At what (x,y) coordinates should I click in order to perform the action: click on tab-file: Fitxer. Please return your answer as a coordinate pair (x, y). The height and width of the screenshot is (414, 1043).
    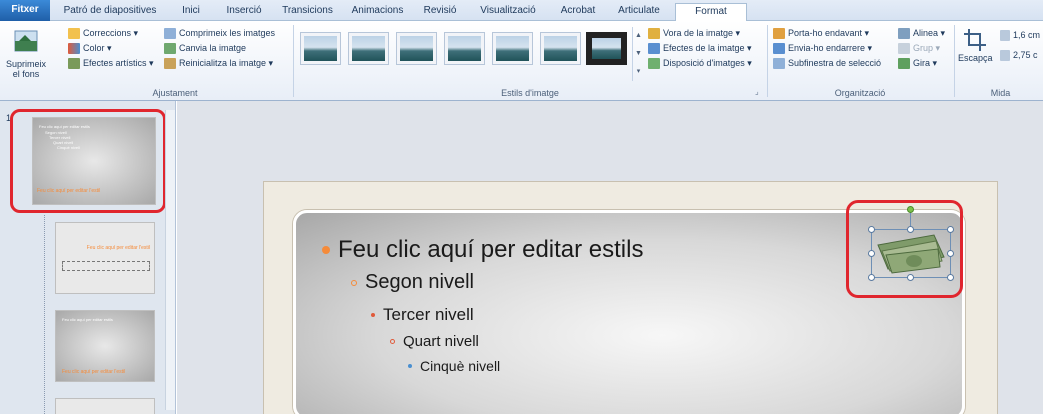
    Looking at the image, I should click on (25, 10).